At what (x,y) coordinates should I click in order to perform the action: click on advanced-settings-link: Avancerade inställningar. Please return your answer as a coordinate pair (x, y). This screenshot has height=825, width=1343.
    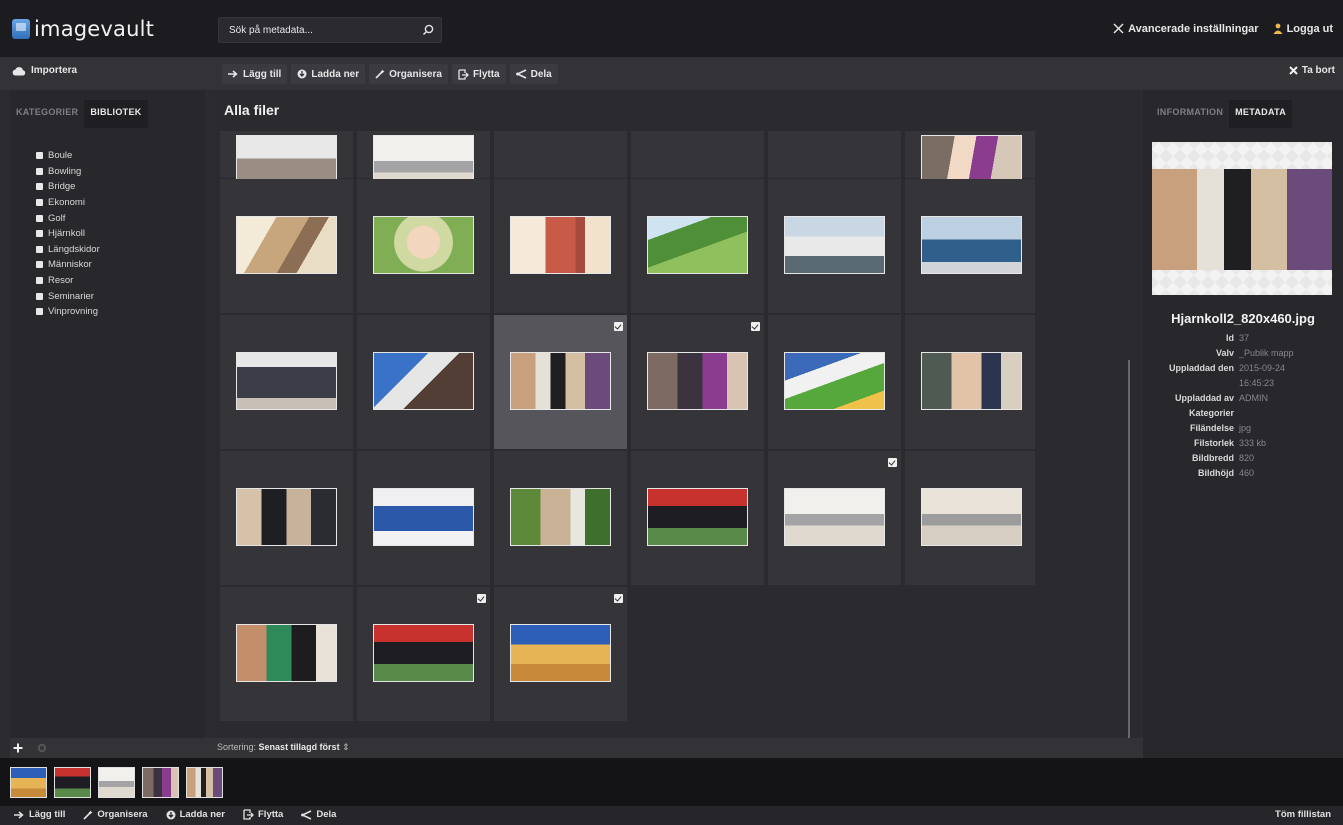
    Looking at the image, I should click on (1186, 29).